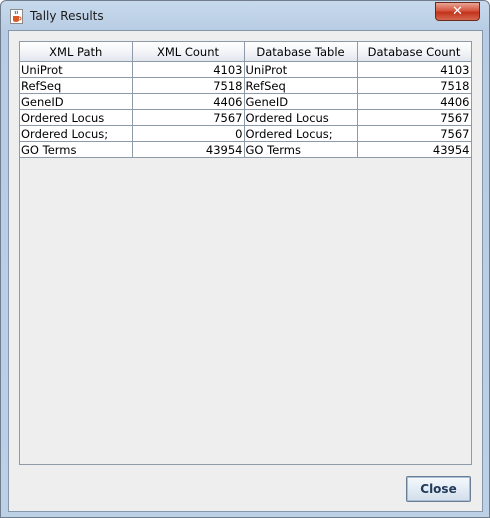 The height and width of the screenshot is (518, 490). What do you see at coordinates (76, 133) in the screenshot?
I see `cell-xml-path: Ordered Locus;` at bounding box center [76, 133].